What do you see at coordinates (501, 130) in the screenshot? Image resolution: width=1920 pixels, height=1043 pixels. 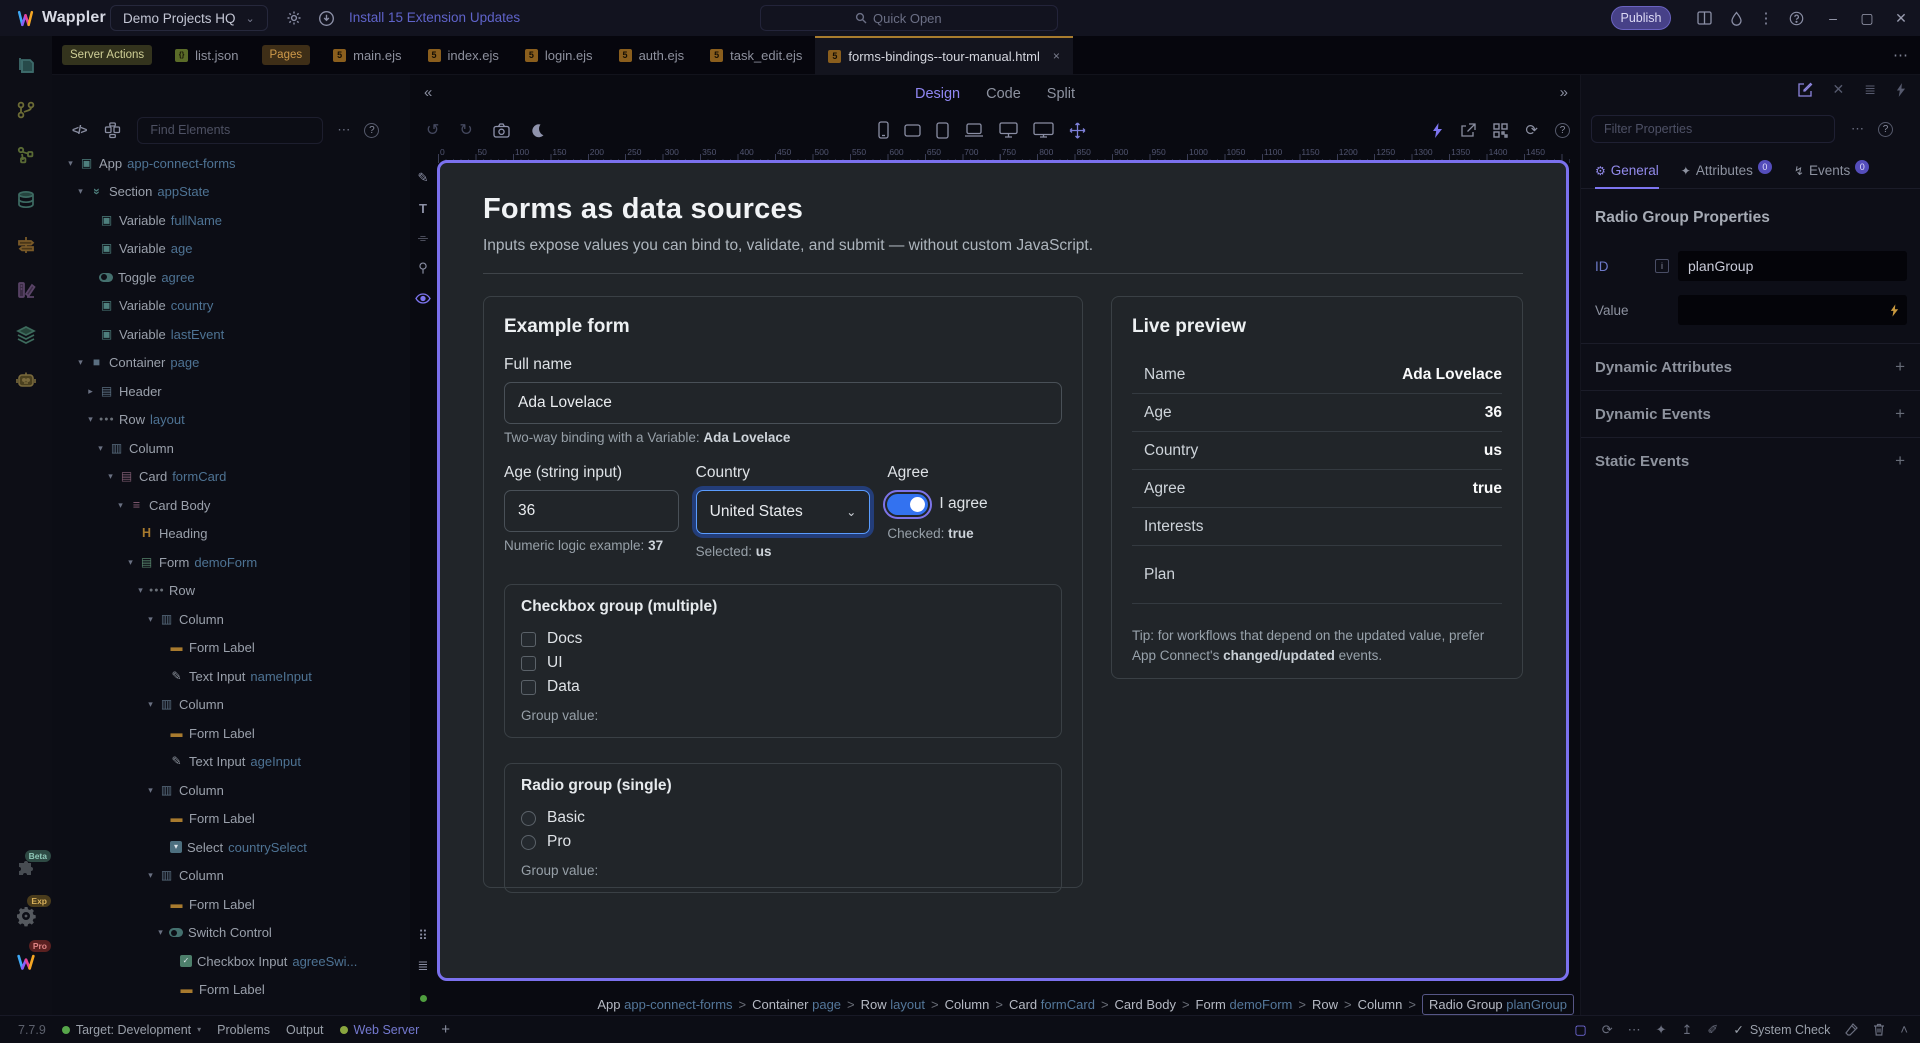 I see `screenshot-icon` at bounding box center [501, 130].